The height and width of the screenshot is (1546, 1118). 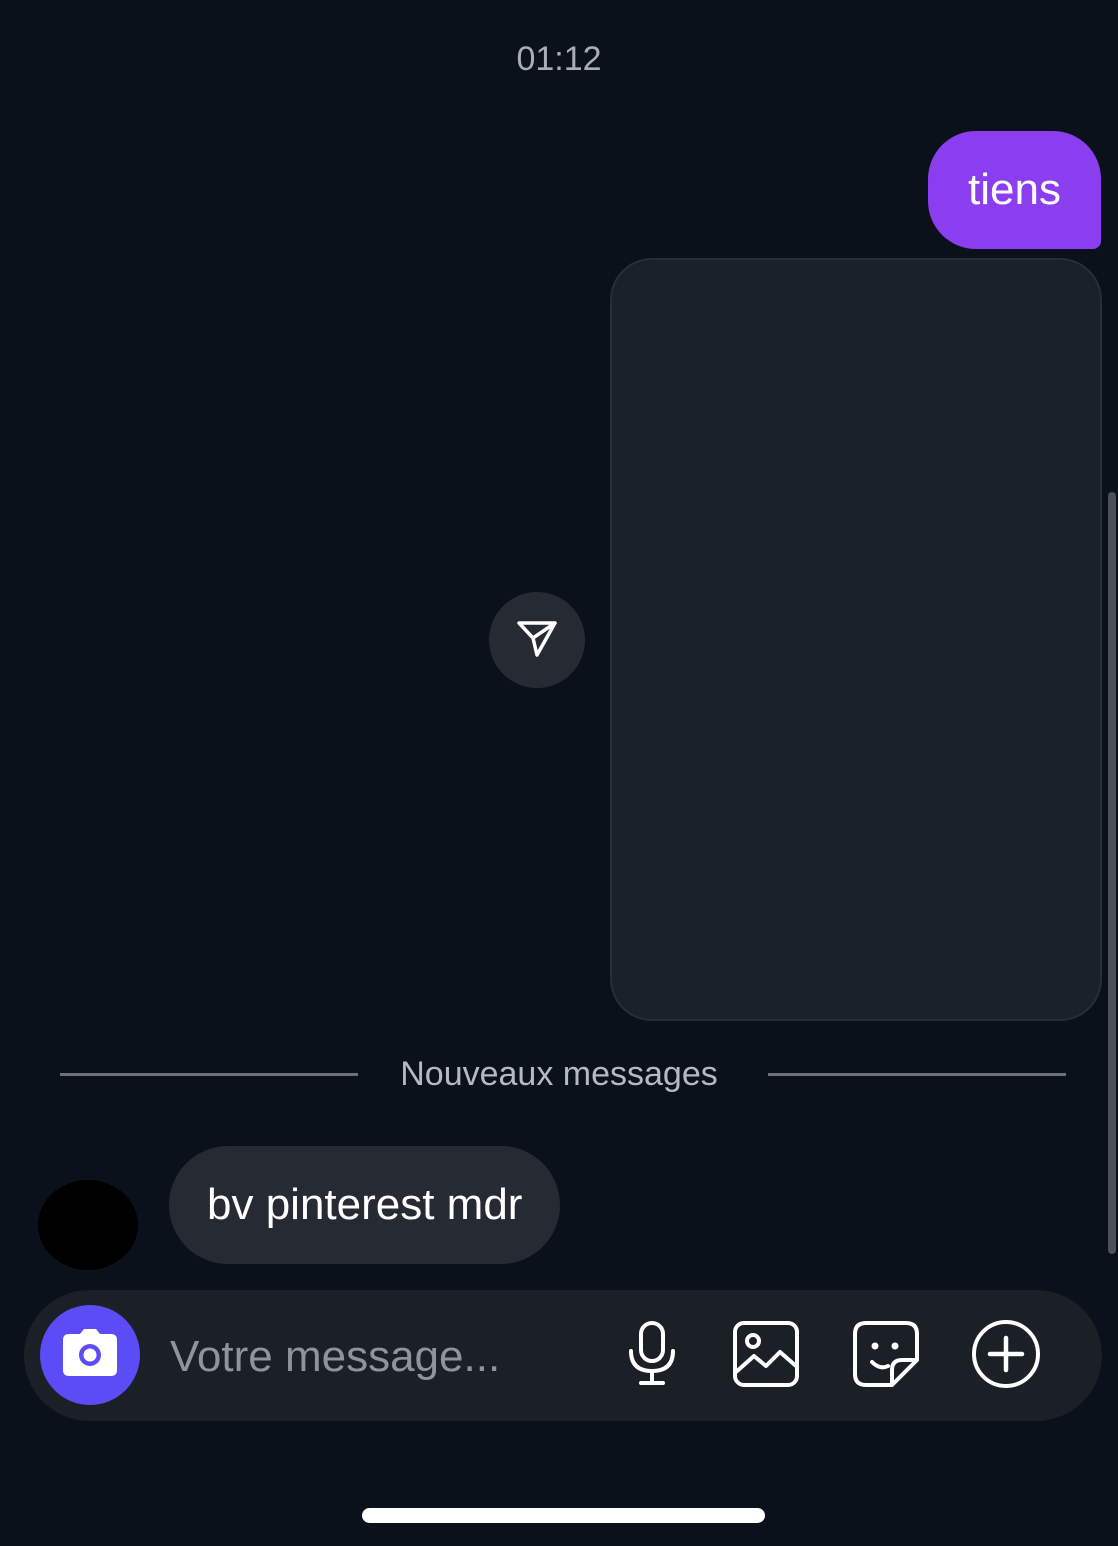 I want to click on message-input, so click(x=370, y=1357).